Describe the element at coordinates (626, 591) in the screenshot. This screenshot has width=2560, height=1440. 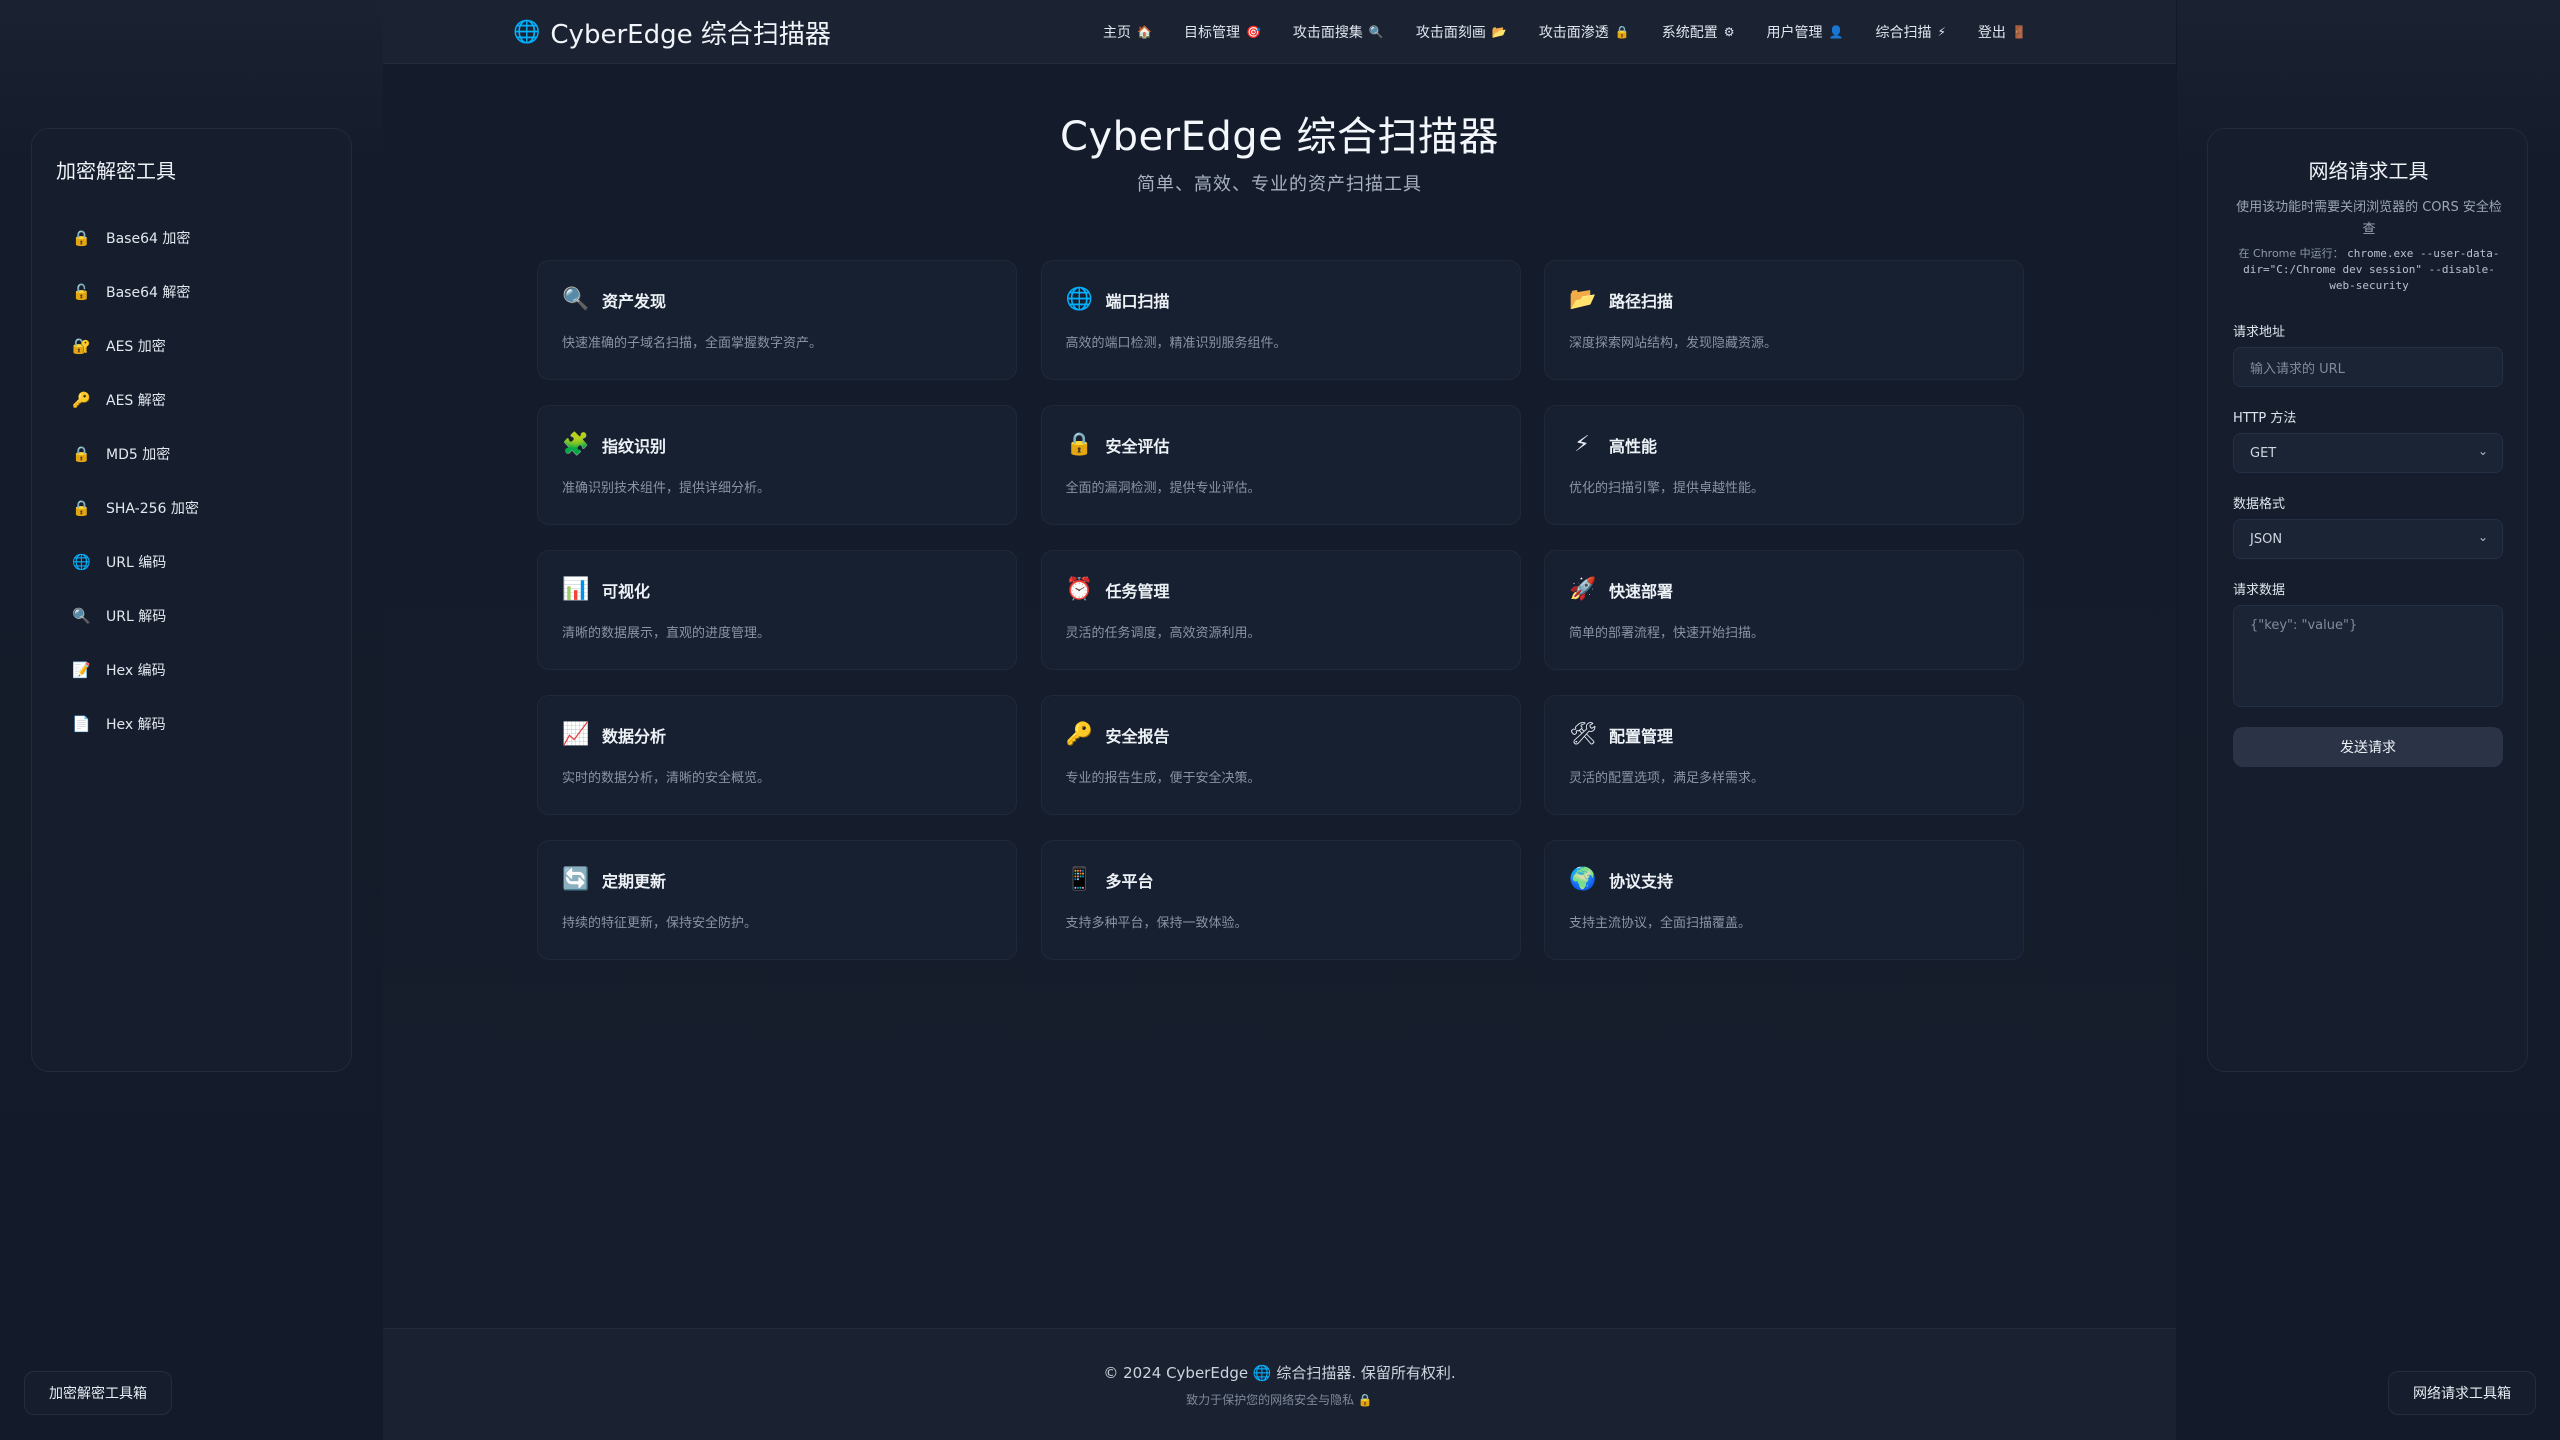
I see `feature-title: 可视化` at that location.